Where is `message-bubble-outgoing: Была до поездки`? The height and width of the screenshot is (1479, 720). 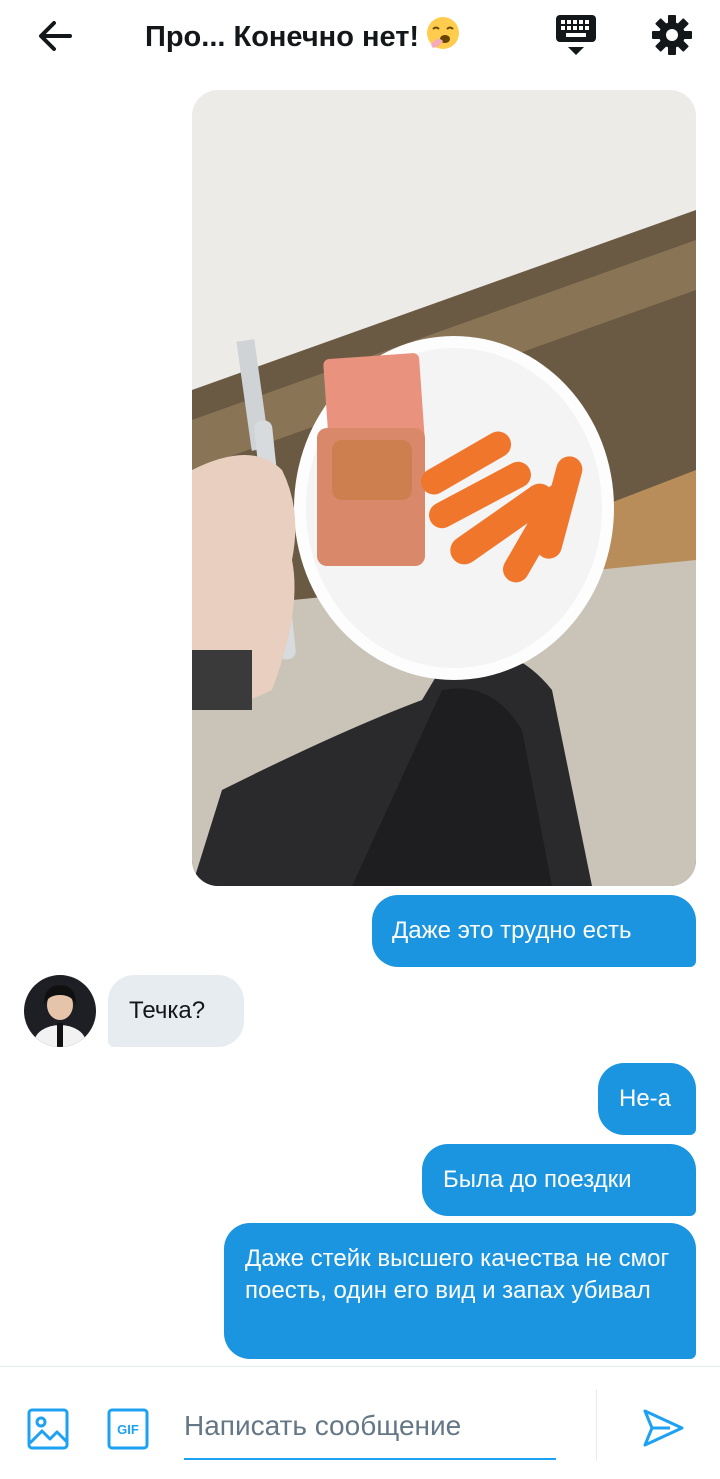
message-bubble-outgoing: Была до поездки is located at coordinates (559, 1180).